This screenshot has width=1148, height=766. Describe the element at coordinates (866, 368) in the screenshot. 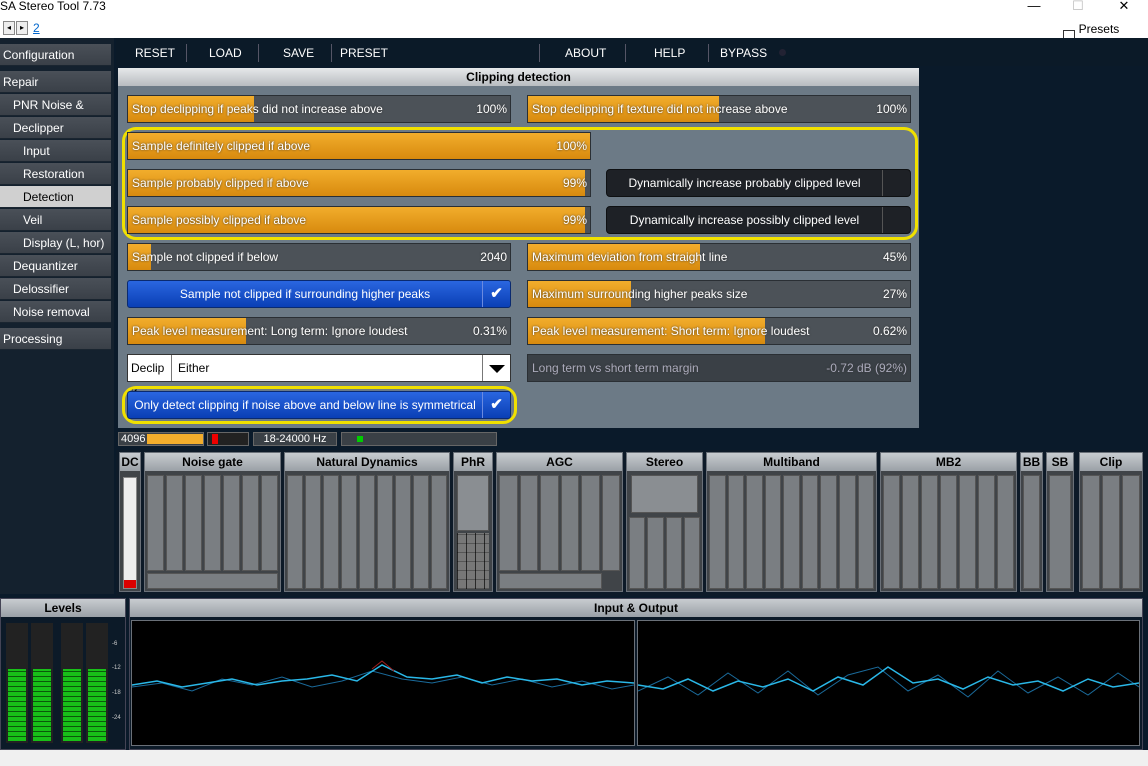

I see `slider-value: -0.72 dB (92%)` at that location.